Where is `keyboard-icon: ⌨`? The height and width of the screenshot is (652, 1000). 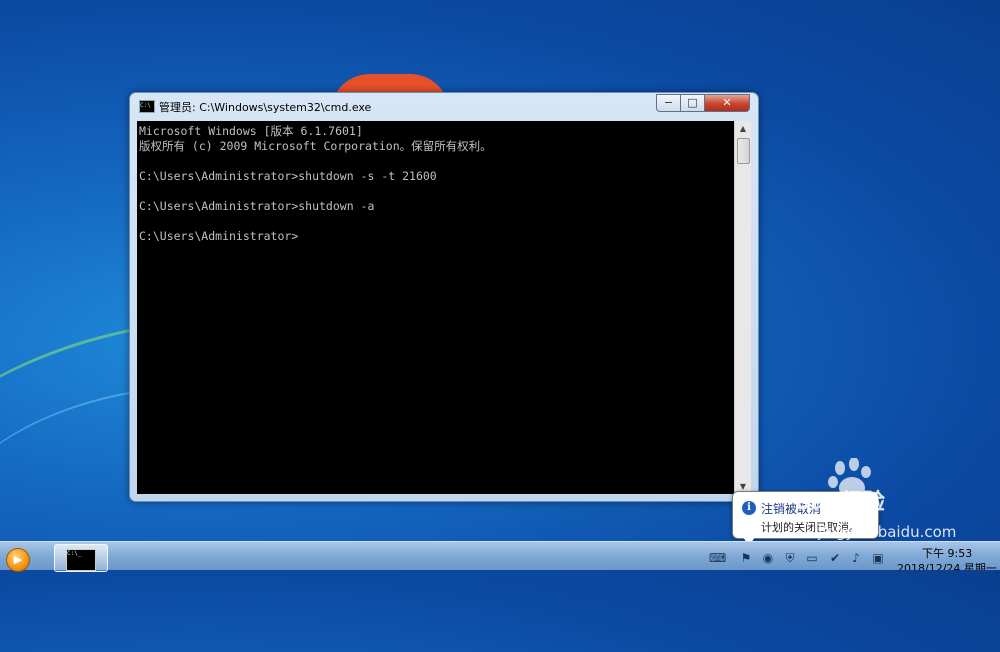 keyboard-icon: ⌨ is located at coordinates (717, 558).